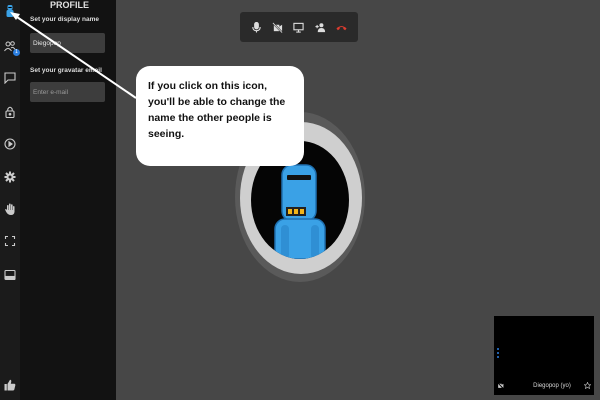 The width and height of the screenshot is (600, 400). I want to click on panel-title: PROFILE, so click(70, 5).